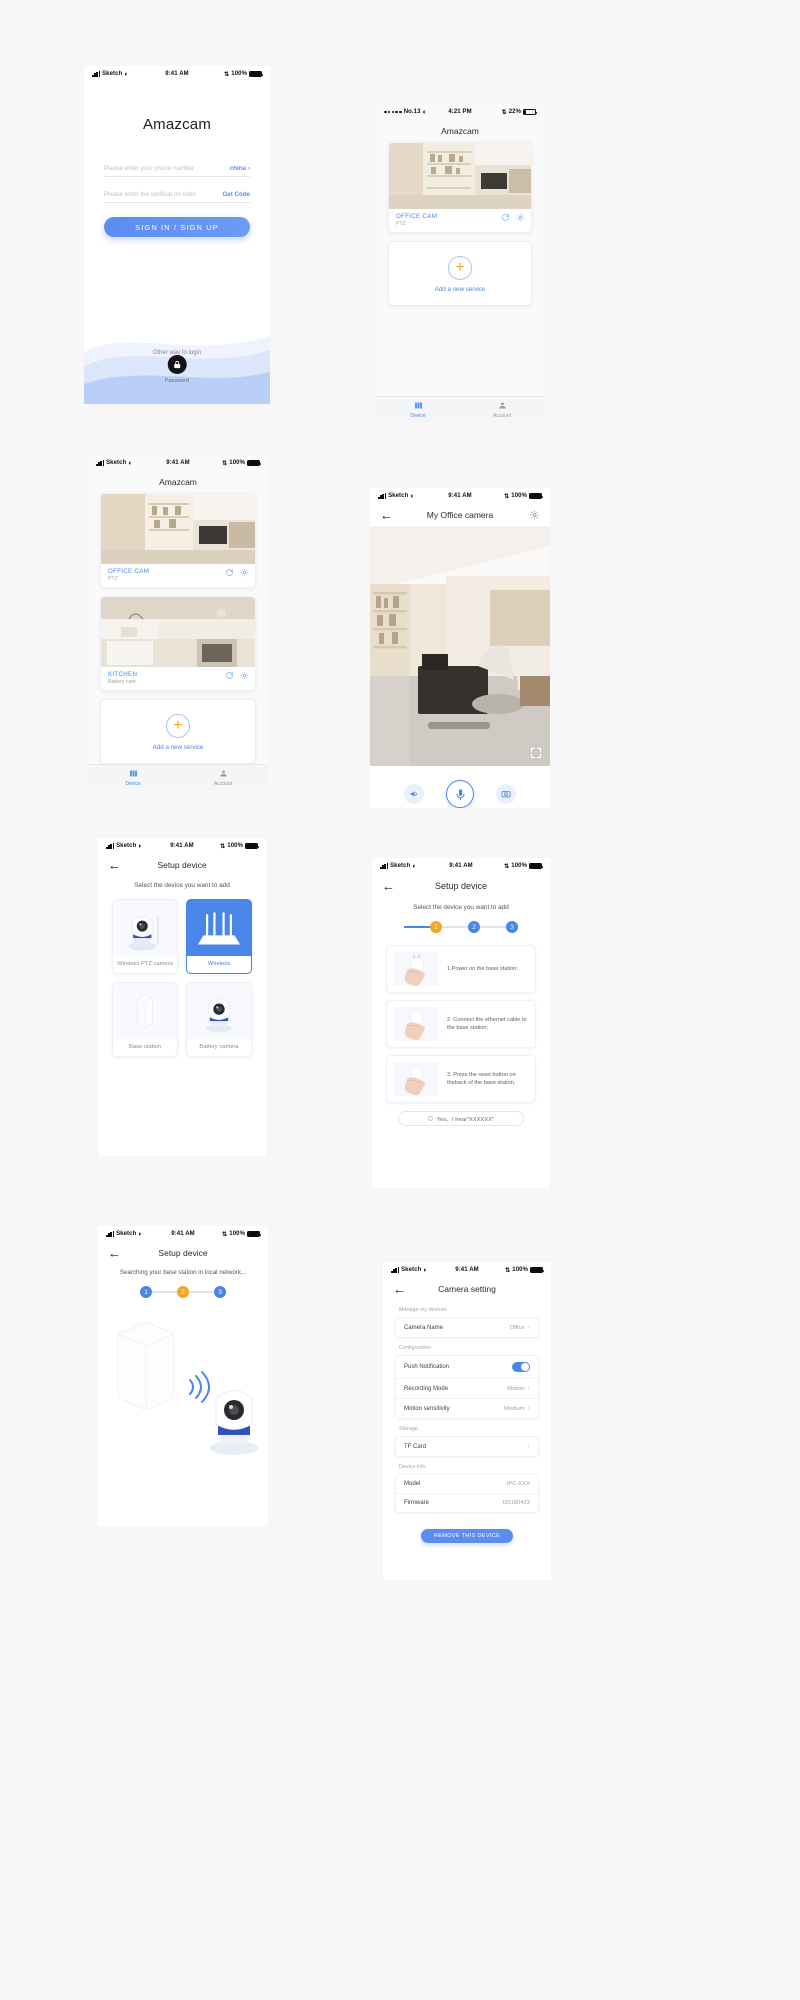  Describe the element at coordinates (145, 964) in the screenshot. I see `device-option-label: Wireless PTZ camera` at that location.